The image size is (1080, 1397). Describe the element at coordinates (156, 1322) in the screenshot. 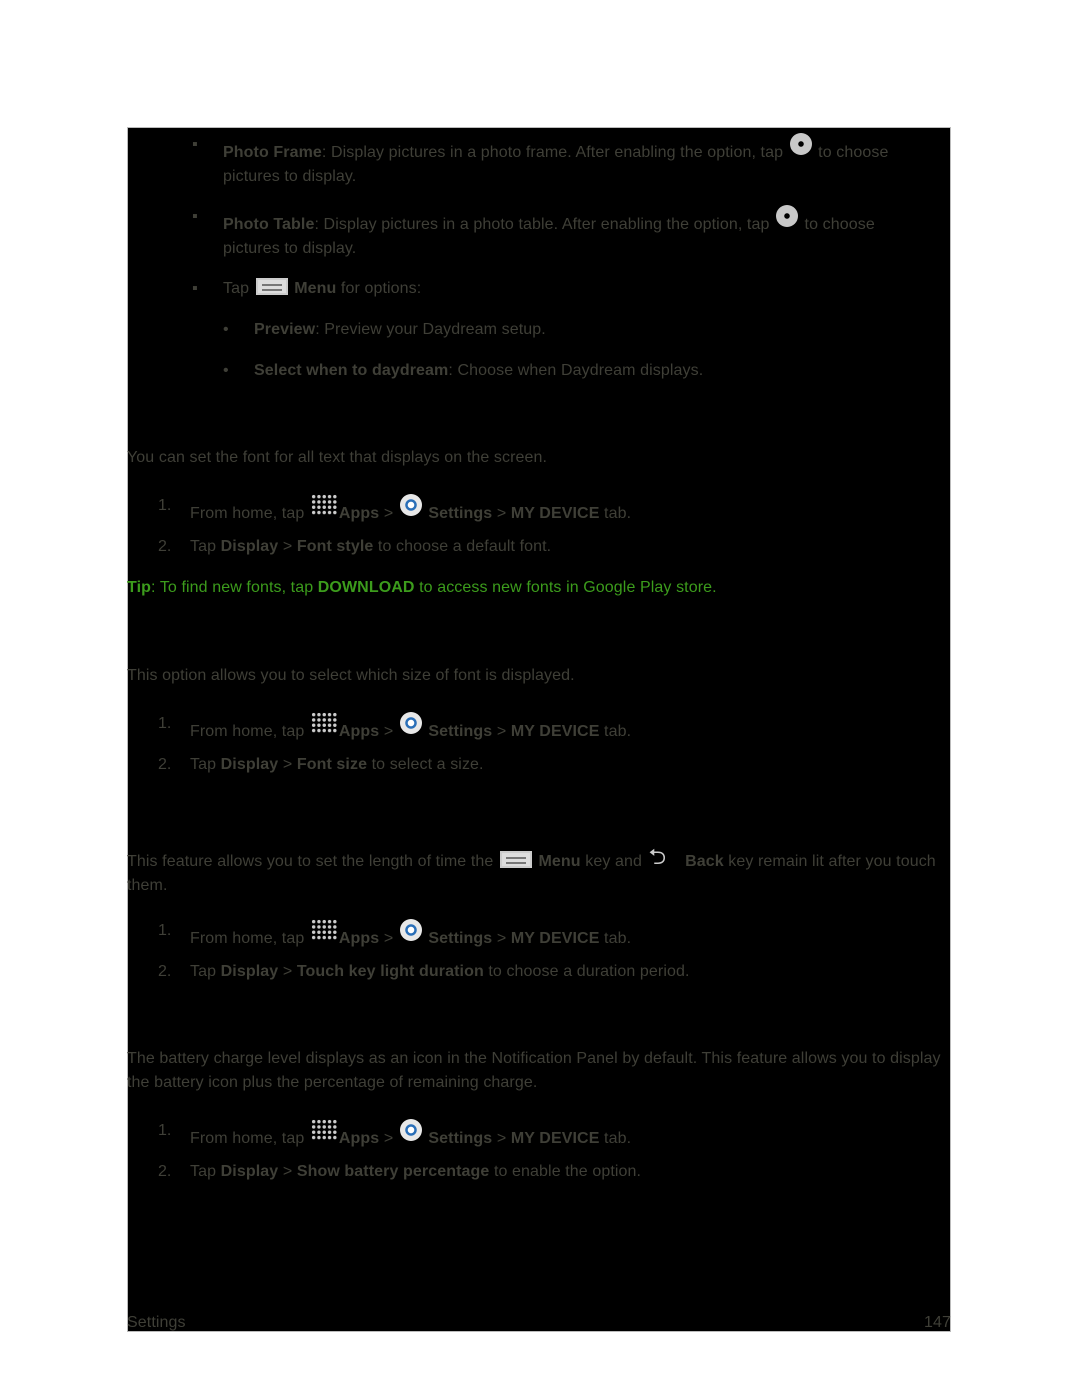

I see `footer-section: Settings` at that location.